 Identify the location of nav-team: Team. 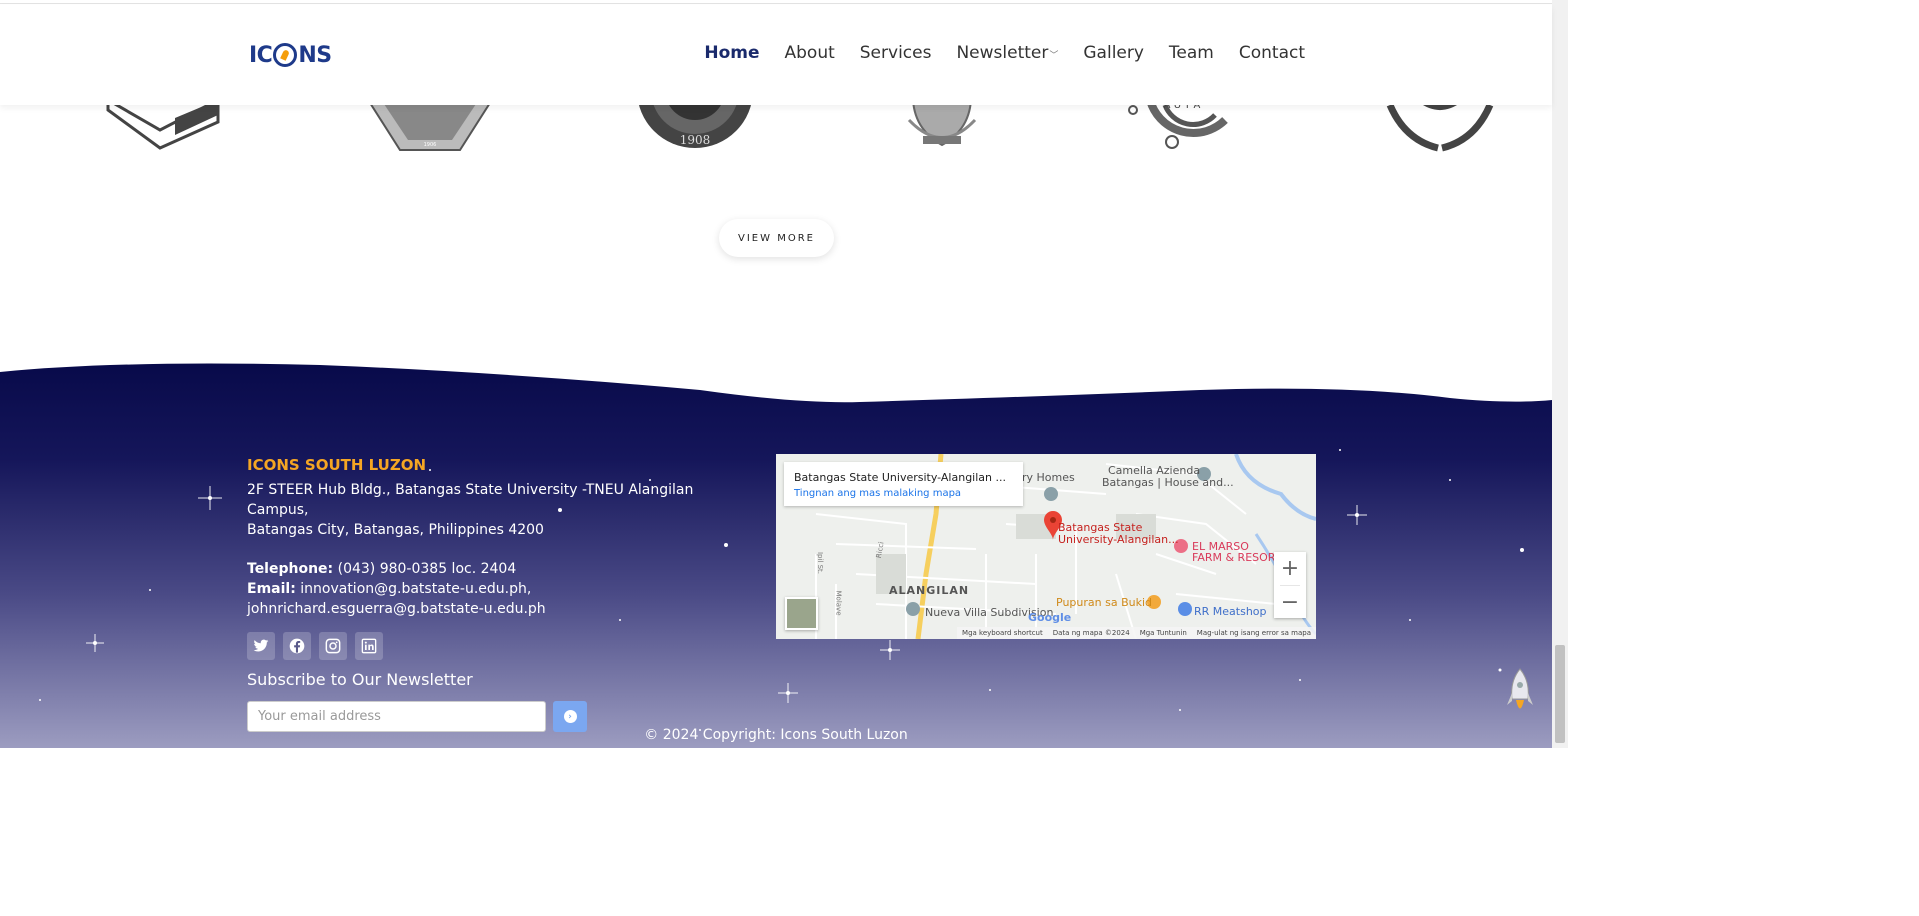
(1191, 53).